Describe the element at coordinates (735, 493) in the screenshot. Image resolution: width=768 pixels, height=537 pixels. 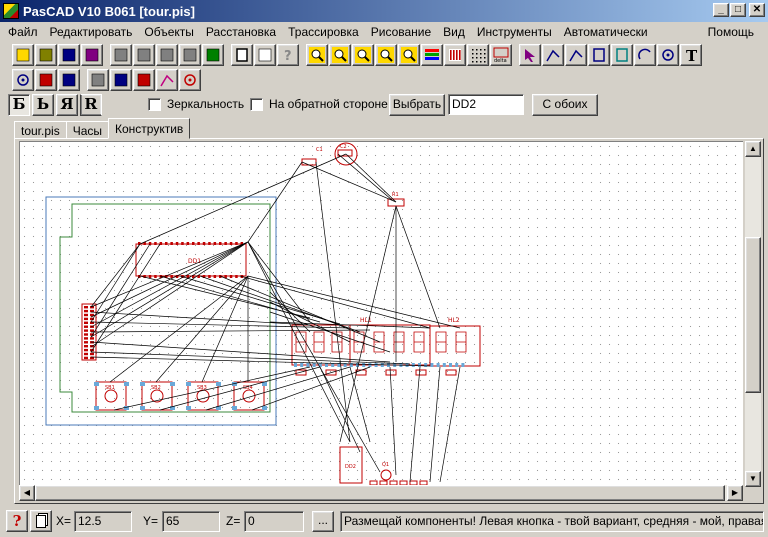
I see `scroll-right-arrow-icon: ▶` at that location.